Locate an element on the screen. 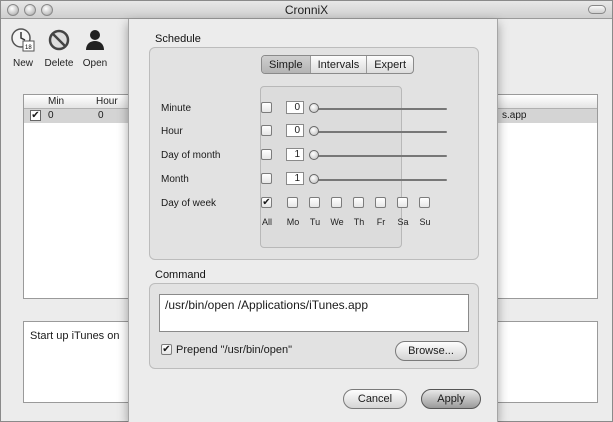  new-button: 18 New is located at coordinates (23, 47).